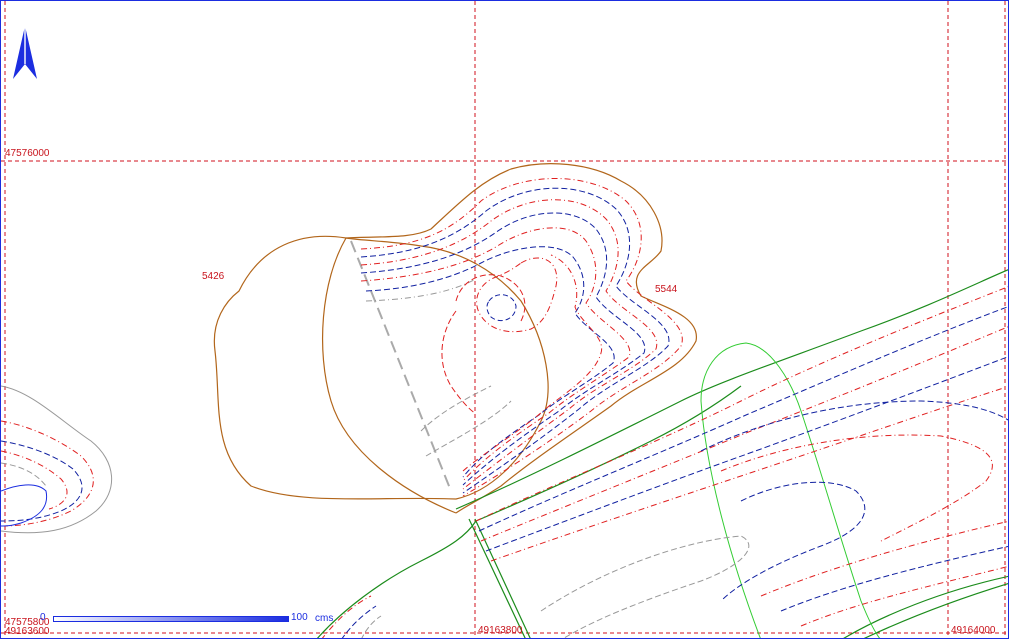  What do you see at coordinates (27, 631) in the screenshot?
I see `grid-label-easting-left: 49163600` at bounding box center [27, 631].